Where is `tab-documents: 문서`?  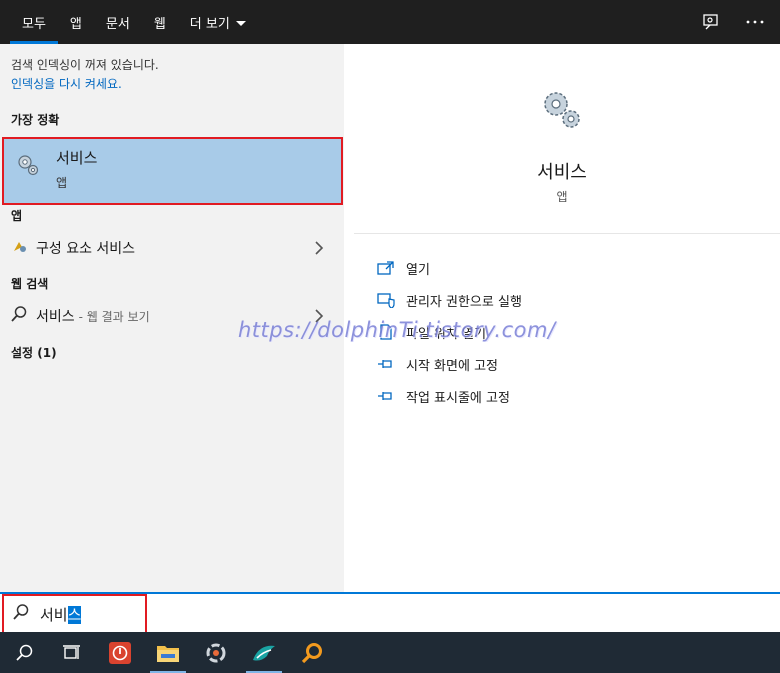 tab-documents: 문서 is located at coordinates (118, 22).